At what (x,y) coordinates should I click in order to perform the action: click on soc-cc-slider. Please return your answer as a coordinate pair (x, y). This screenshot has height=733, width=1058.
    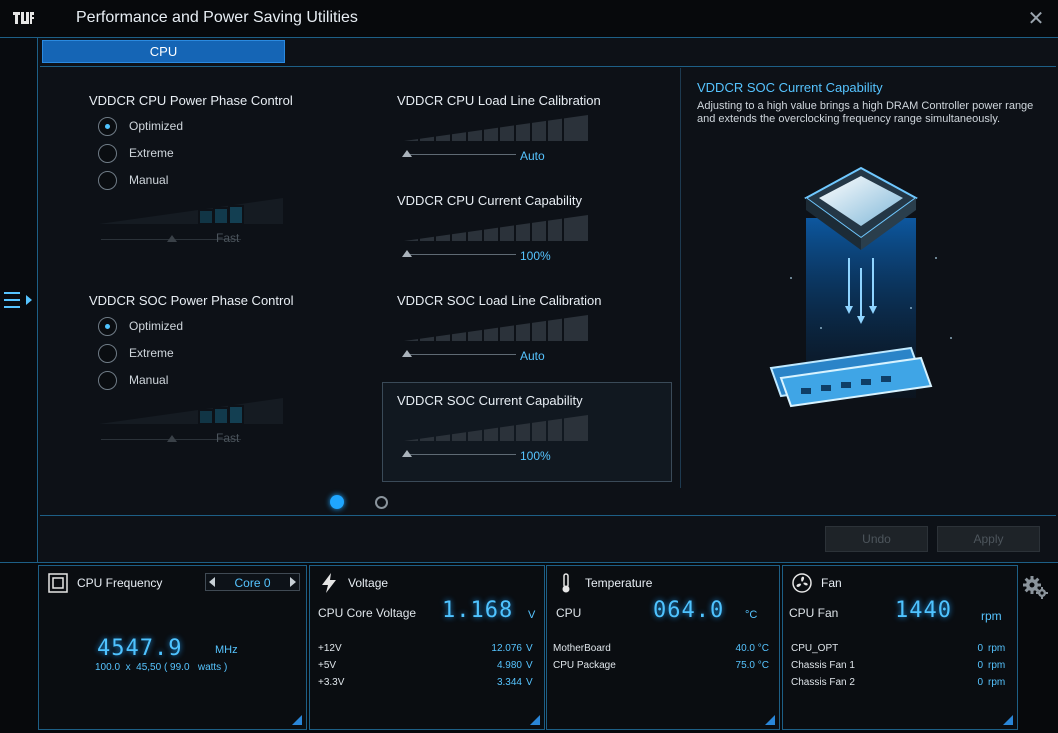
    Looking at the image, I should click on (462, 455).